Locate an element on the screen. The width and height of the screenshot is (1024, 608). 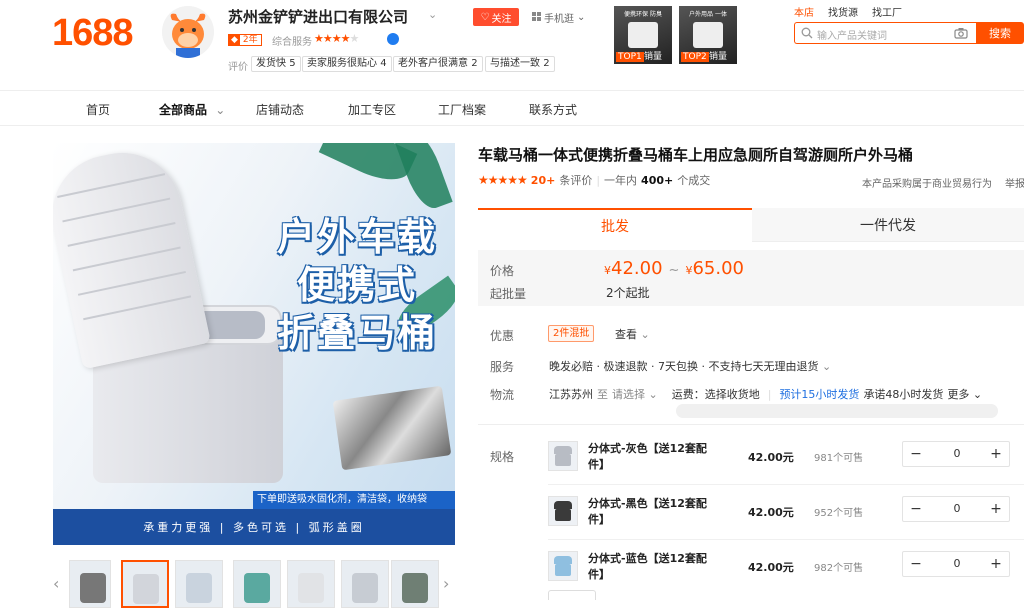
shipping-fee: 运费：选择收货地 is located at coordinates (715, 394).